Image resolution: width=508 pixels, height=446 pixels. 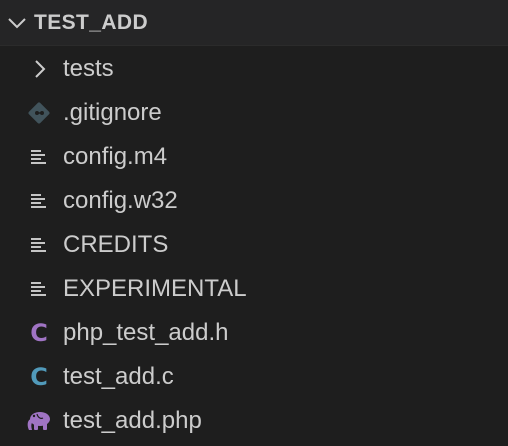 What do you see at coordinates (146, 332) in the screenshot?
I see `tree-item-label: php_test_add.h` at bounding box center [146, 332].